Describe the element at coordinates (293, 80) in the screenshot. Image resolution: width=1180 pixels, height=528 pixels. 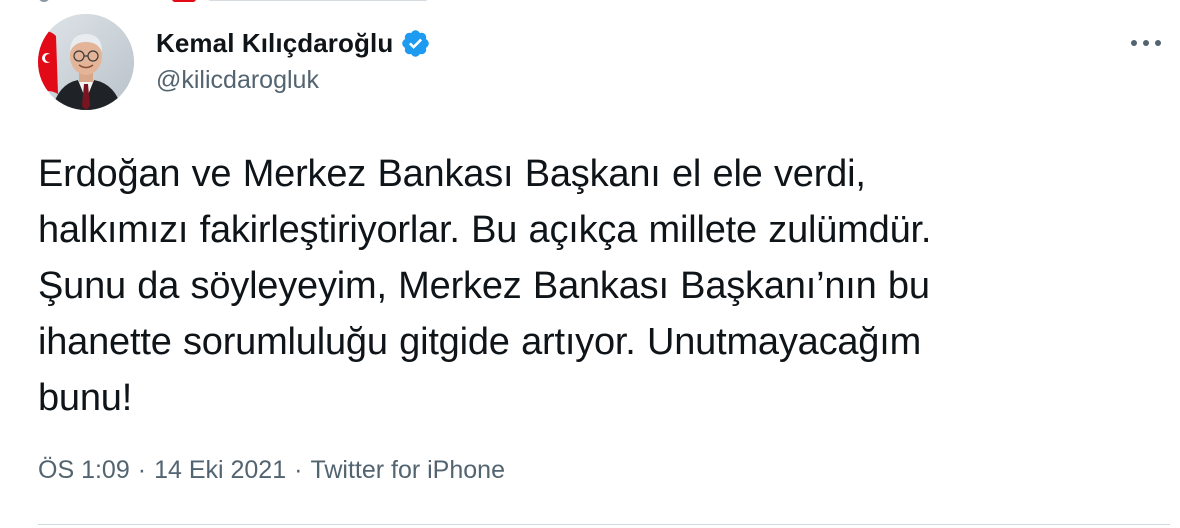
I see `user-handle: @kilicdarogluk` at that location.